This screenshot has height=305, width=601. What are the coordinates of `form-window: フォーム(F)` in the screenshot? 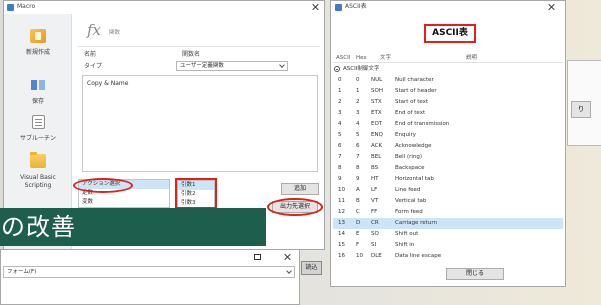 It's located at (150, 277).